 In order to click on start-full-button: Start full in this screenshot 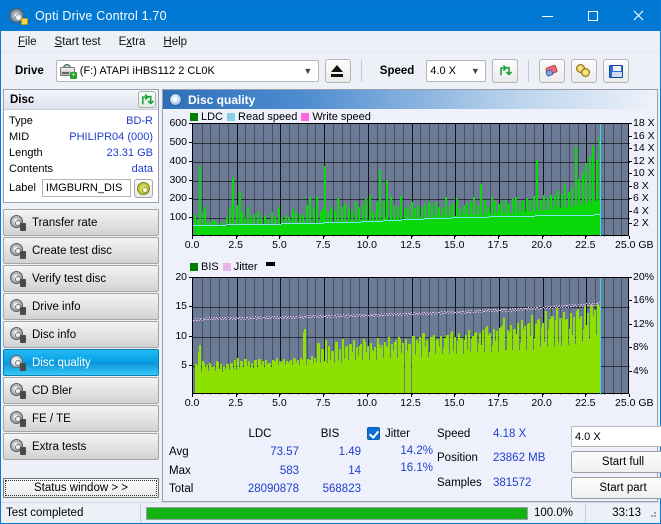, I will do `click(616, 462)`.